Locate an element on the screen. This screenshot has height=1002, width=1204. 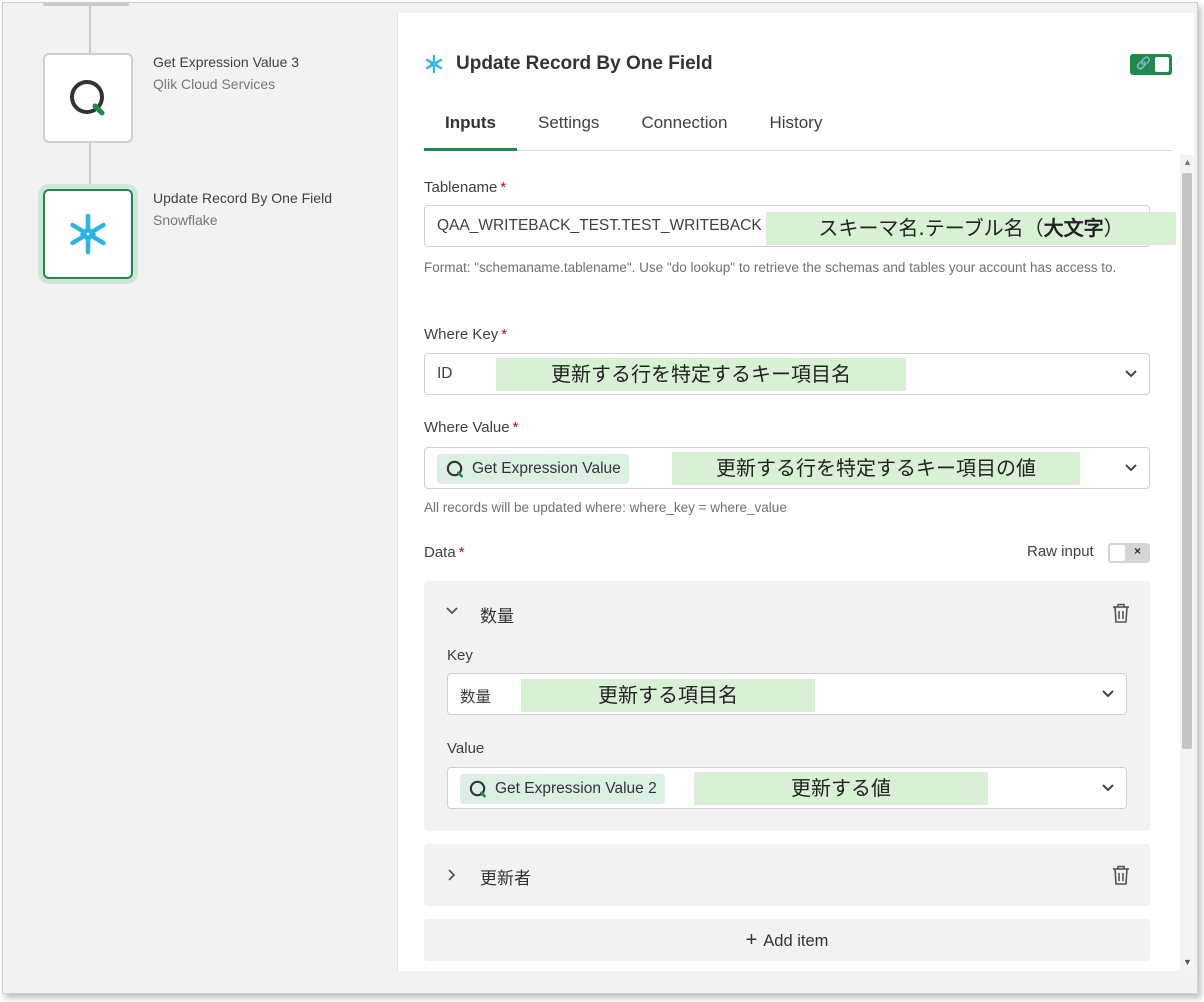
expression-chip: Get Expression Value is located at coordinates (533, 469).